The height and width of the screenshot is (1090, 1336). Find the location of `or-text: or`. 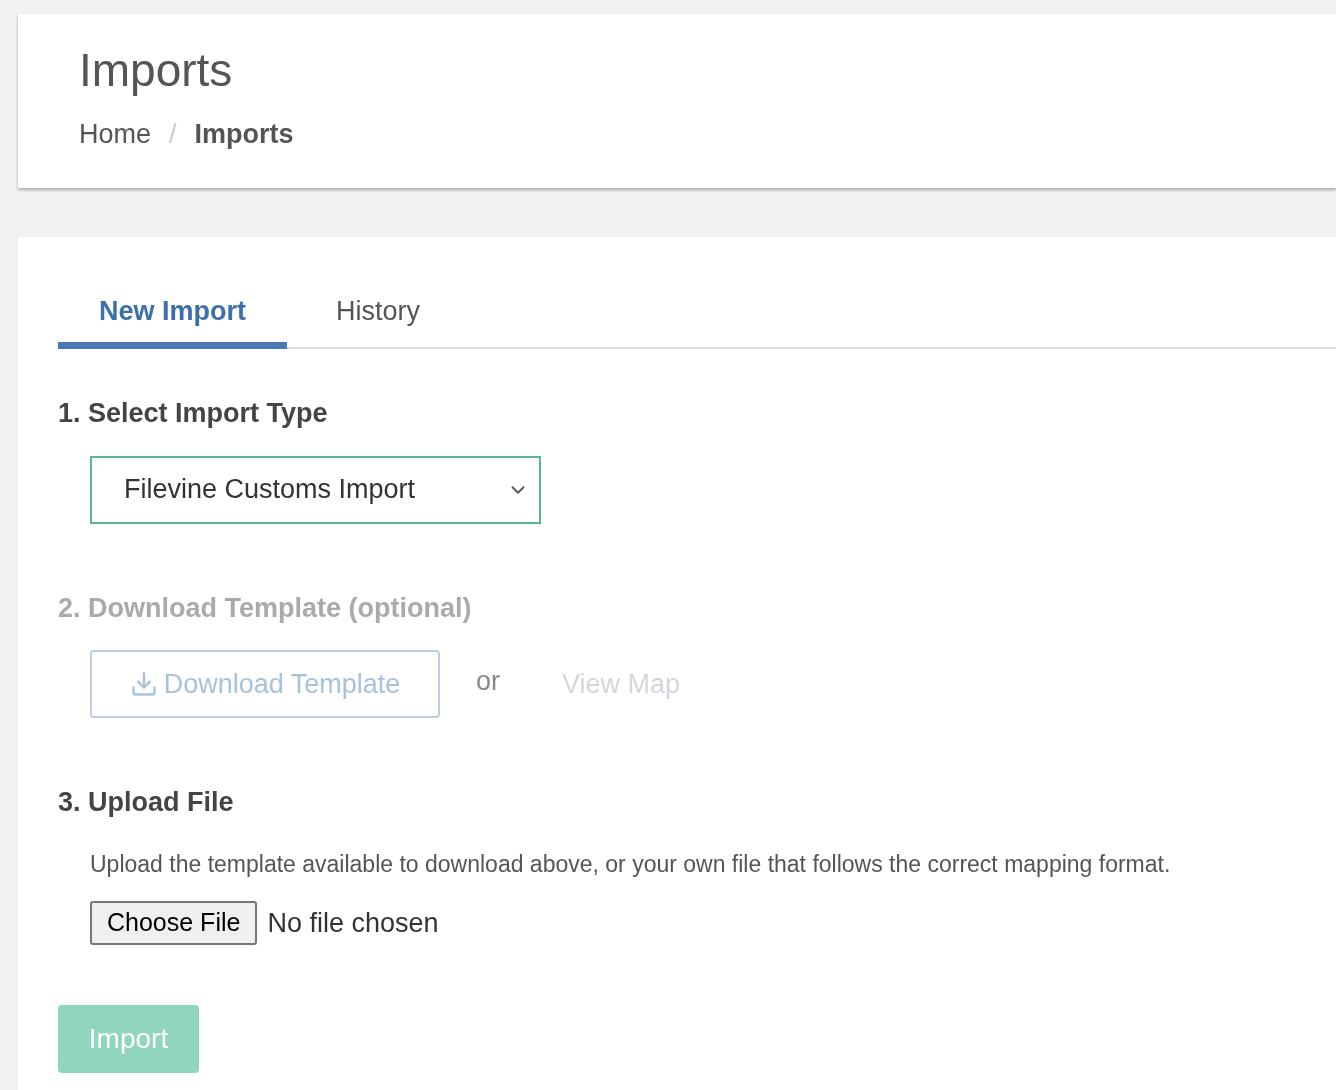

or-text: or is located at coordinates (488, 681).